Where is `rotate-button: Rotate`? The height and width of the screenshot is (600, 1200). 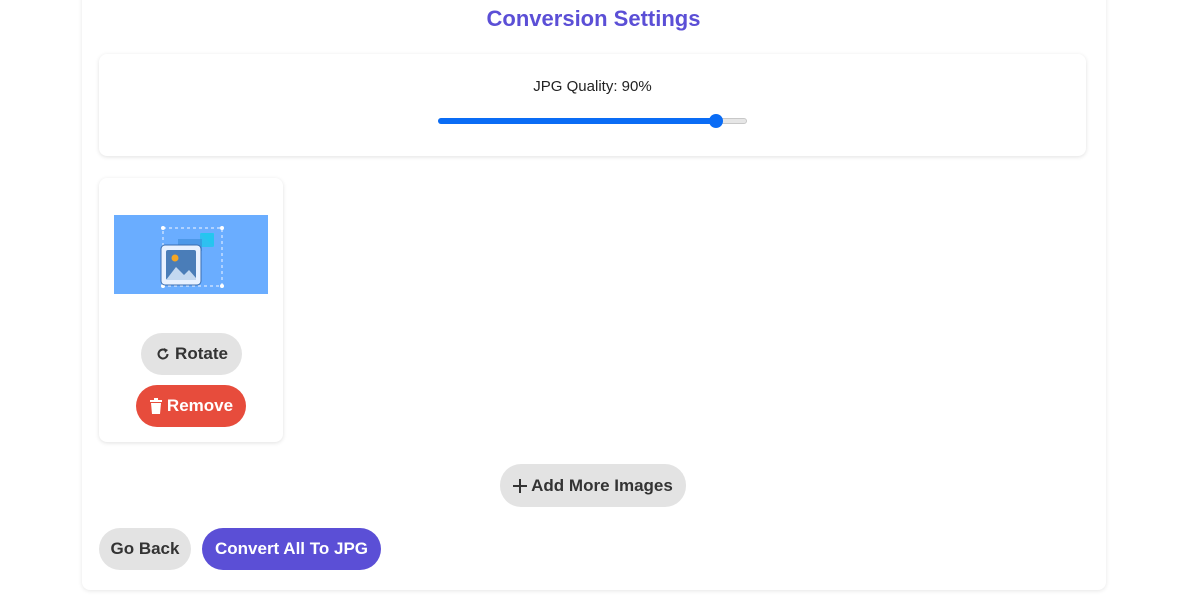 rotate-button: Rotate is located at coordinates (191, 354).